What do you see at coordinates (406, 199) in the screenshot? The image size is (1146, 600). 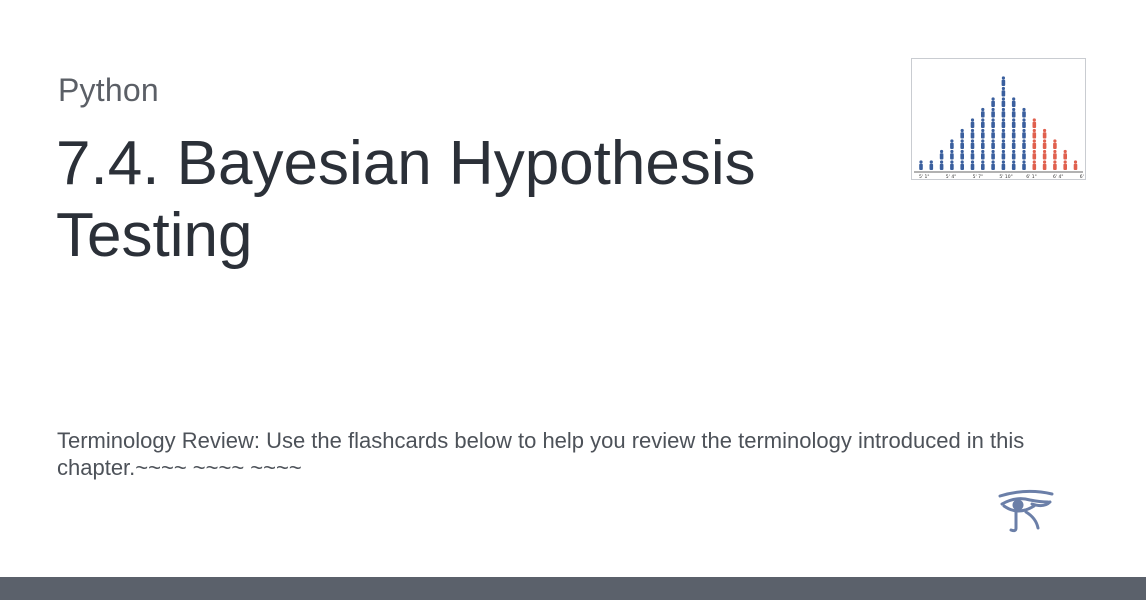 I see `page-title: 7.4. Bayesian Hypothesis Testing` at bounding box center [406, 199].